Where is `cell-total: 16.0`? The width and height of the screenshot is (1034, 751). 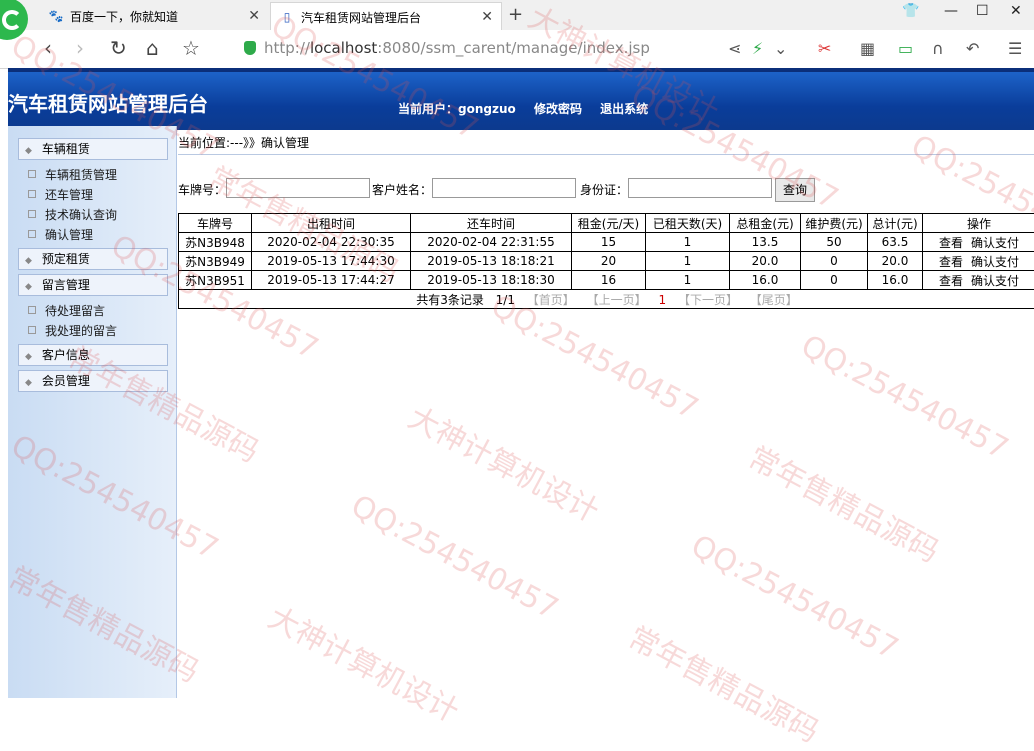 cell-total: 16.0 is located at coordinates (895, 280).